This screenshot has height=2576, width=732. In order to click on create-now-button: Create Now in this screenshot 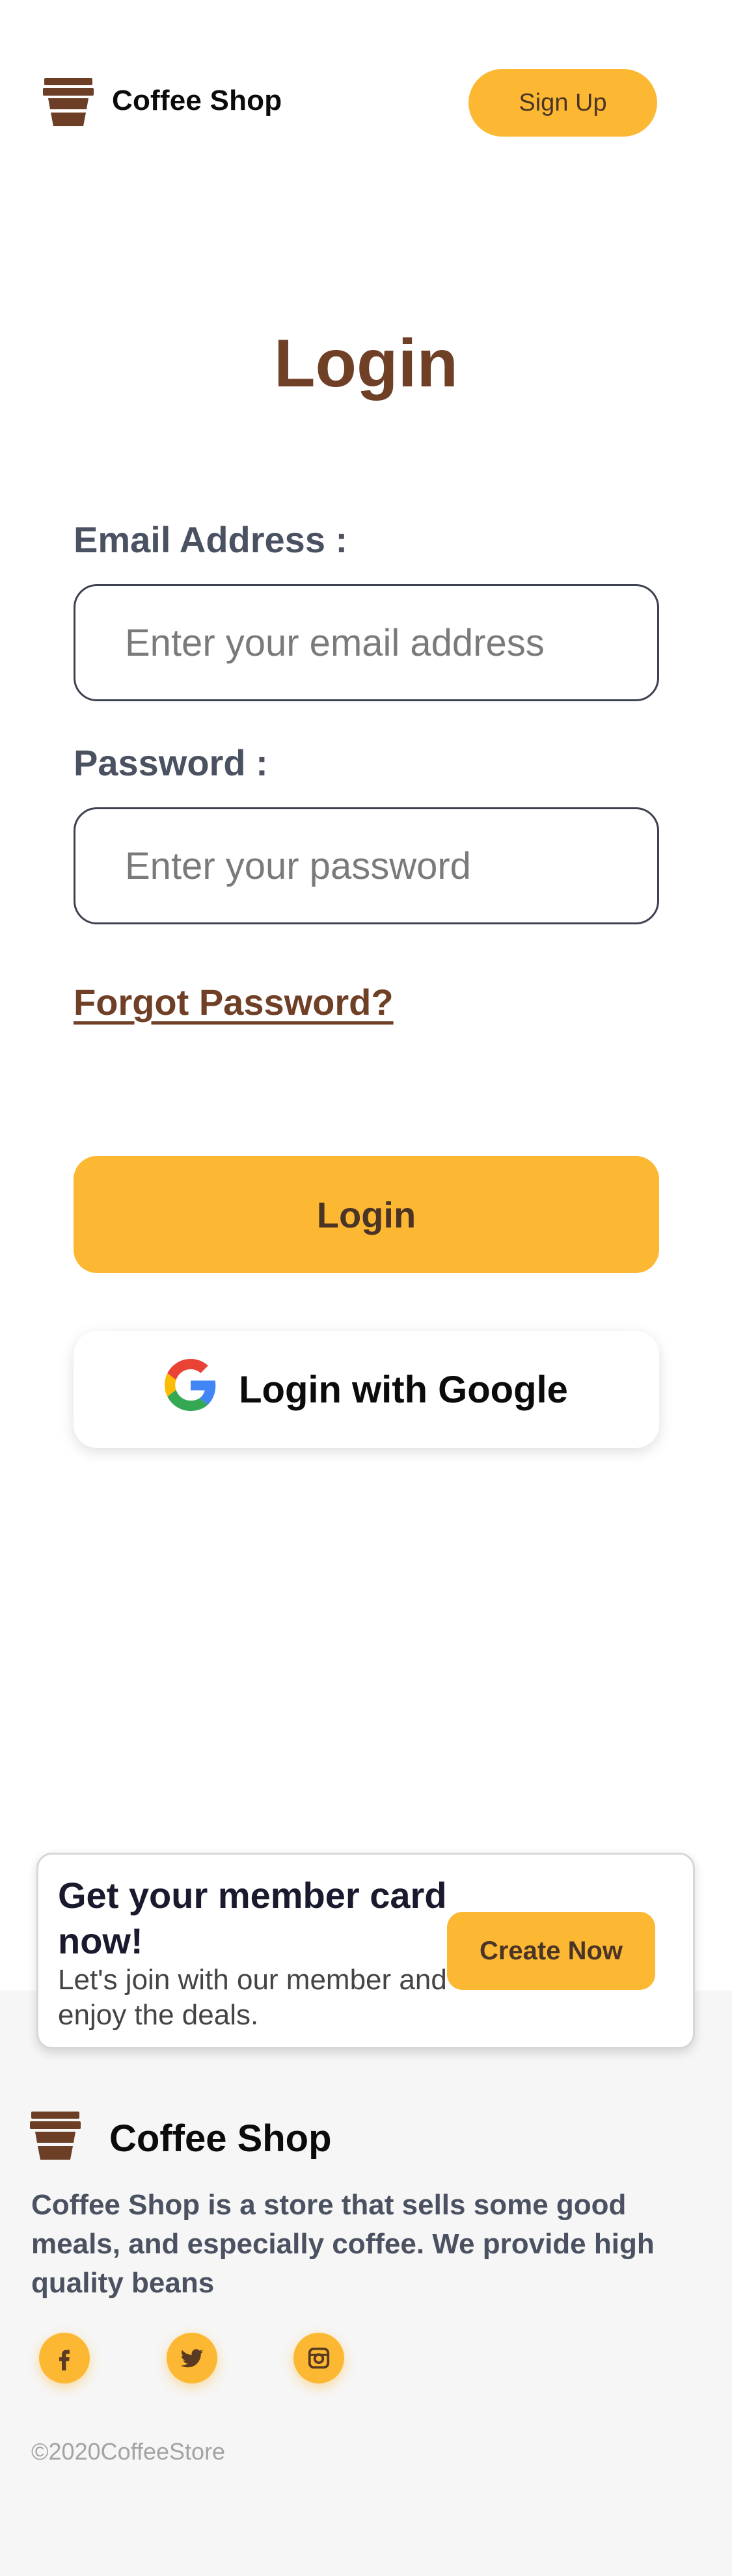, I will do `click(551, 1951)`.